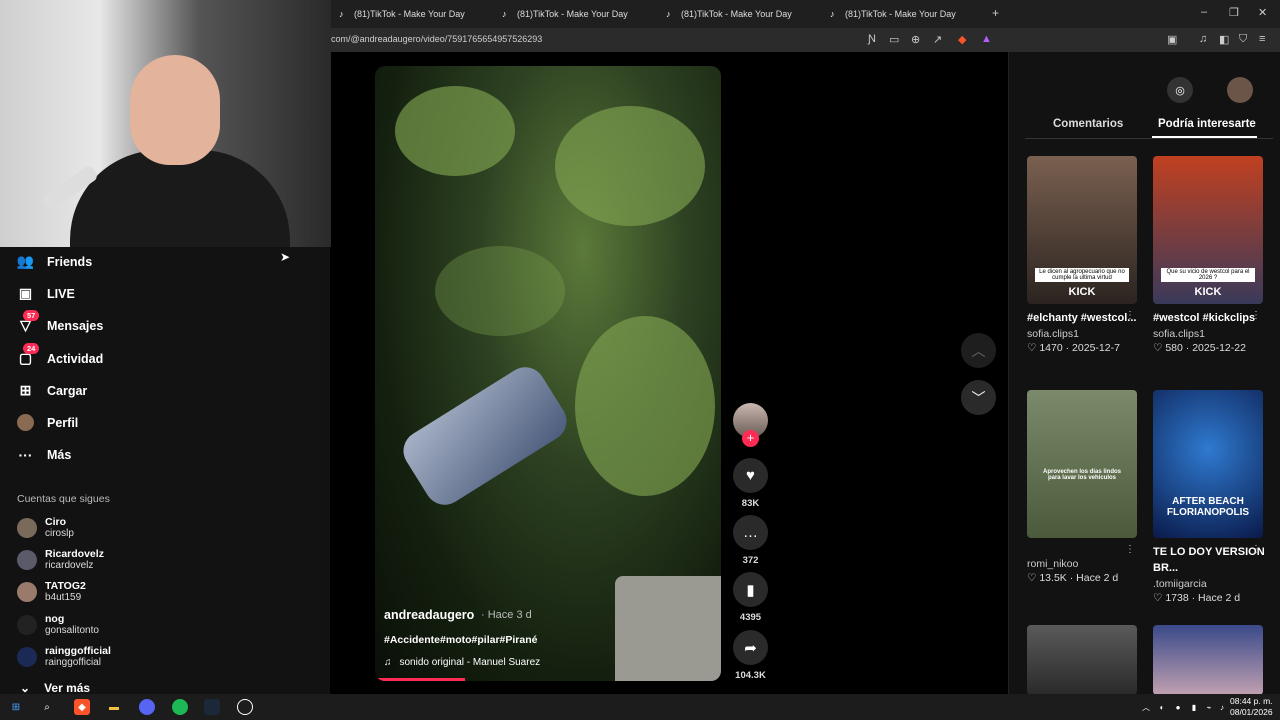  Describe the element at coordinates (60, 322) in the screenshot. I see `sidebar-item-messages: ▽ 57 Mensajes` at that location.